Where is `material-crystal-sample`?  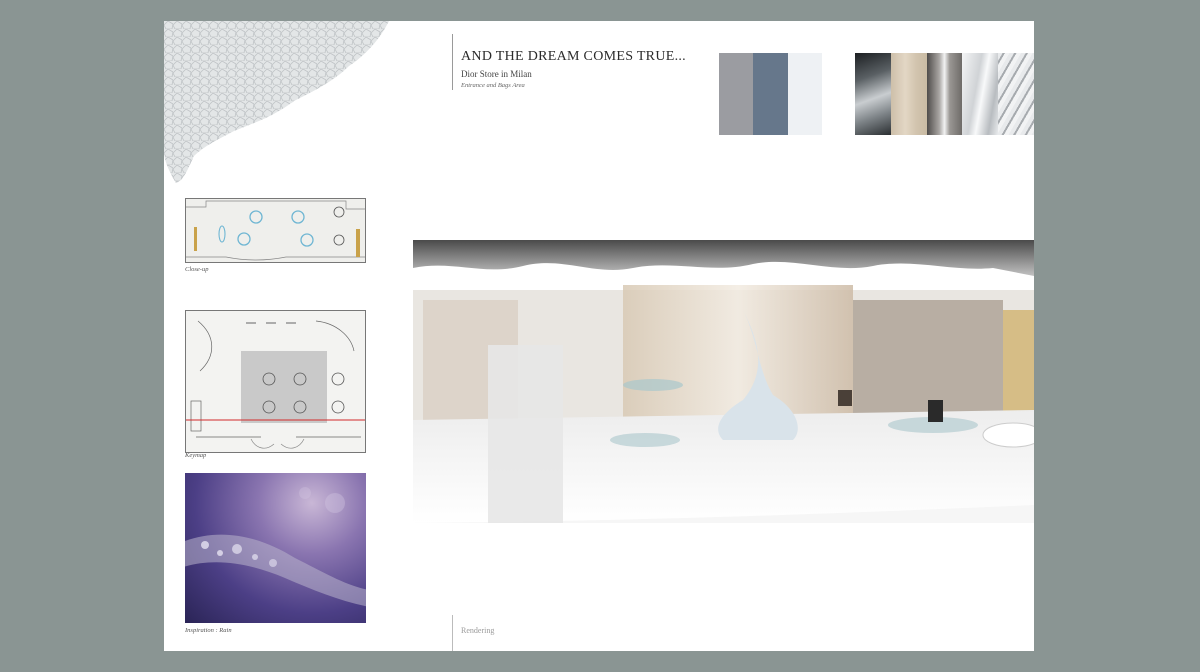
material-crystal-sample is located at coordinates (944, 94).